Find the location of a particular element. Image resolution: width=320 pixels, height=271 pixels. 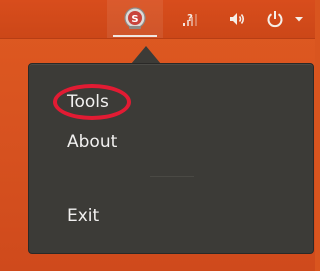

network-status-mark: ? is located at coordinates (190, 18).